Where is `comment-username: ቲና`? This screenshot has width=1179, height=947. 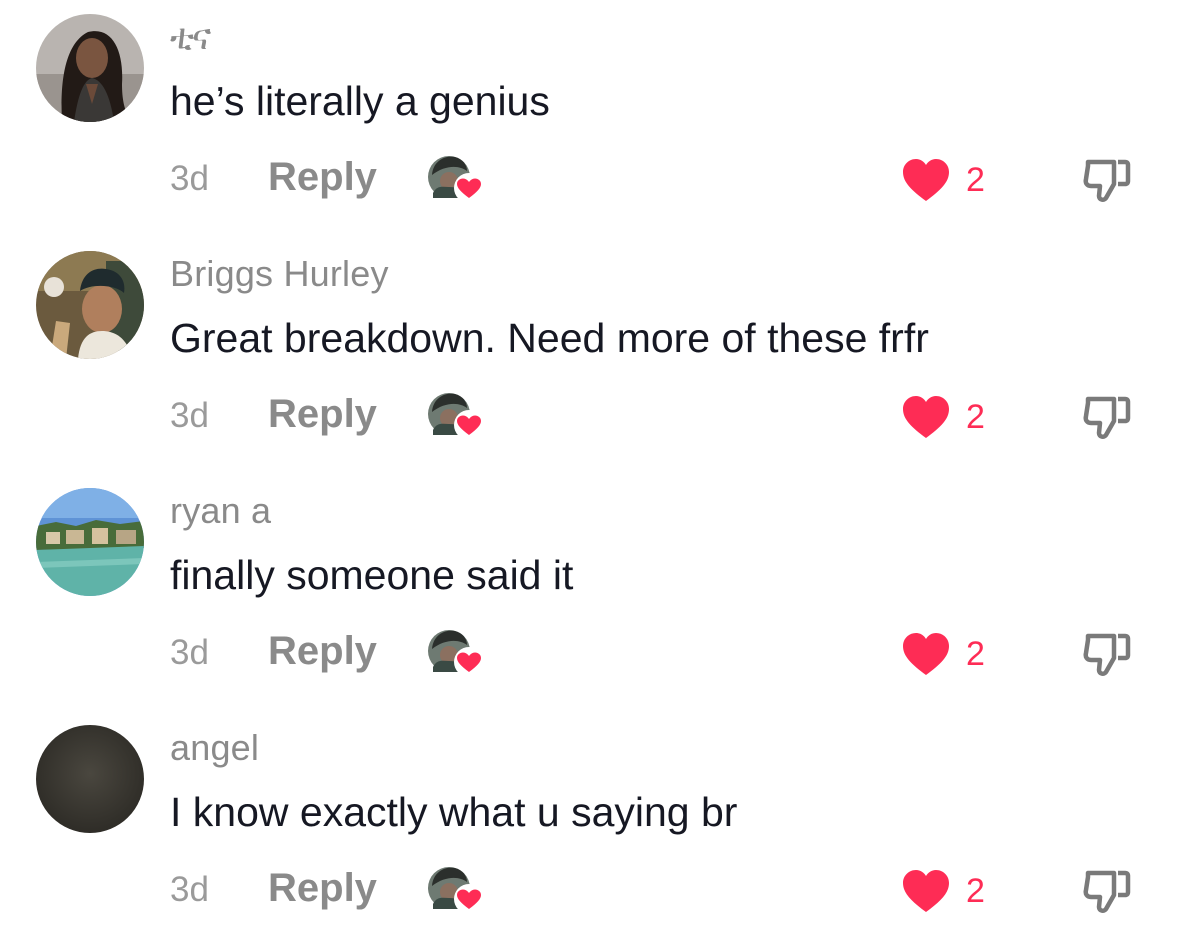 comment-username: ቲና is located at coordinates (190, 37).